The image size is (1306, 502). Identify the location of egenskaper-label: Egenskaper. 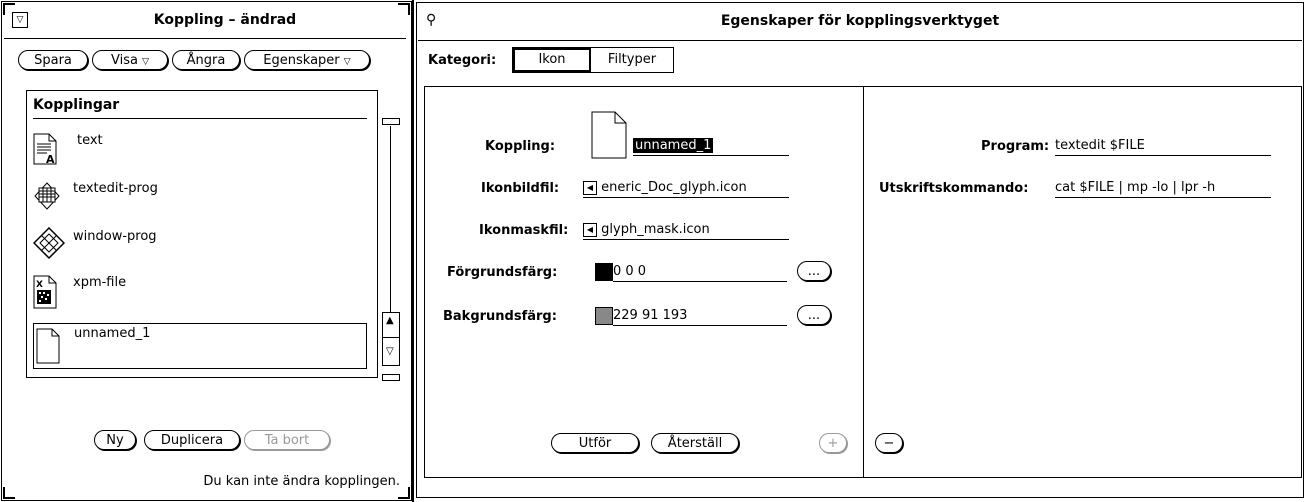
(301, 60).